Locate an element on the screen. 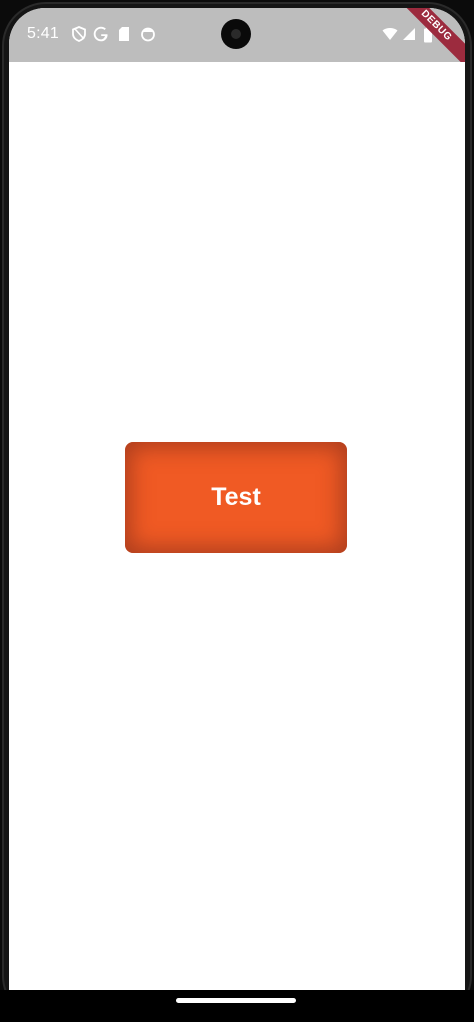 The height and width of the screenshot is (1022, 474). status-time: 5:41 is located at coordinates (43, 33).